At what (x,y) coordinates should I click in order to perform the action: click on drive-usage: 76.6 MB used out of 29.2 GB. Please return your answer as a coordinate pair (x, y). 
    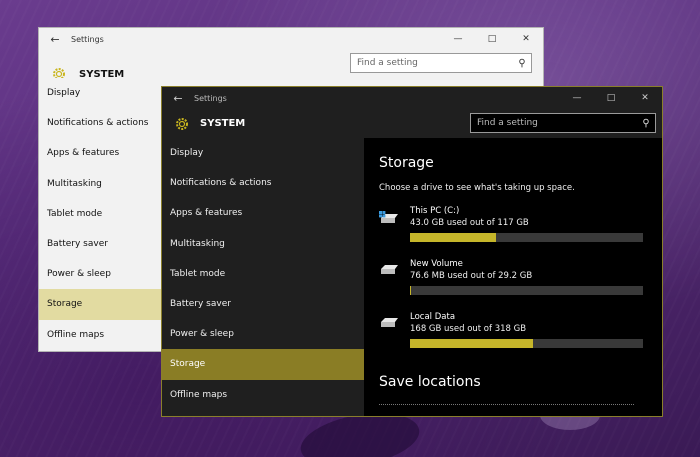
    Looking at the image, I should click on (471, 276).